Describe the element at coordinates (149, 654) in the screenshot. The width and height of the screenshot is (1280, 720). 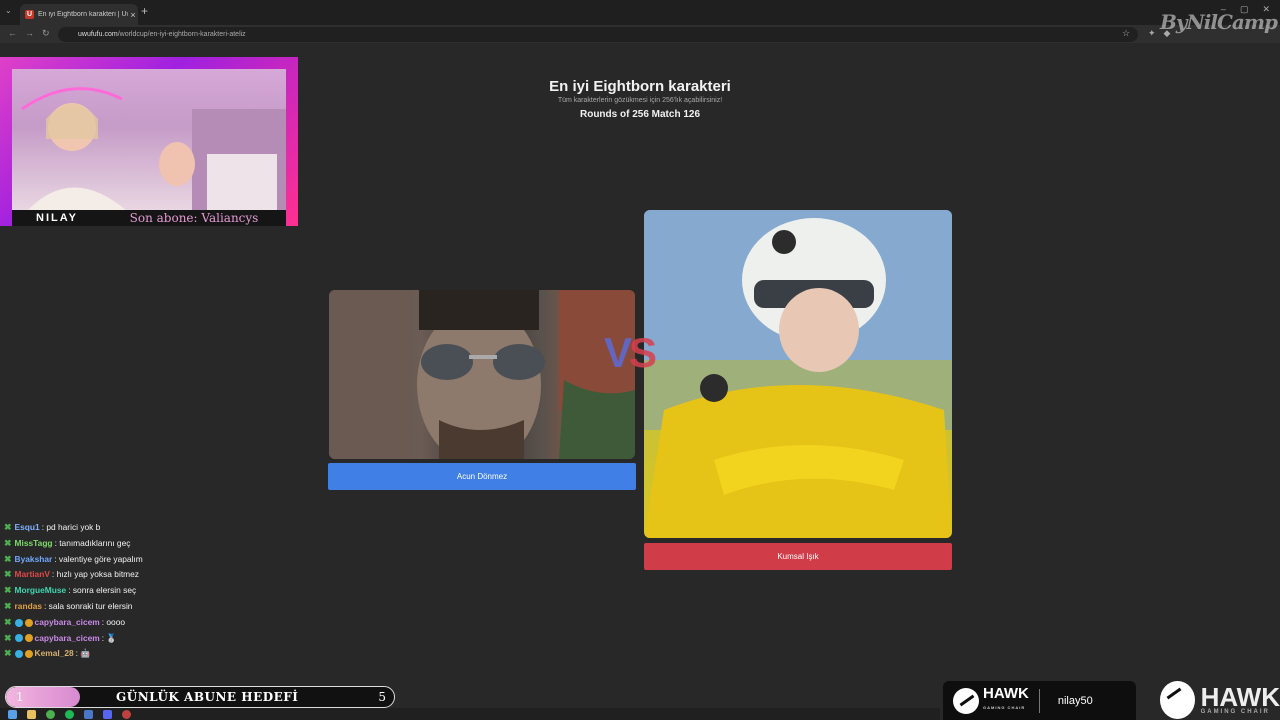
I see `chat-message: ✖ Kemal_28: 🤖` at that location.